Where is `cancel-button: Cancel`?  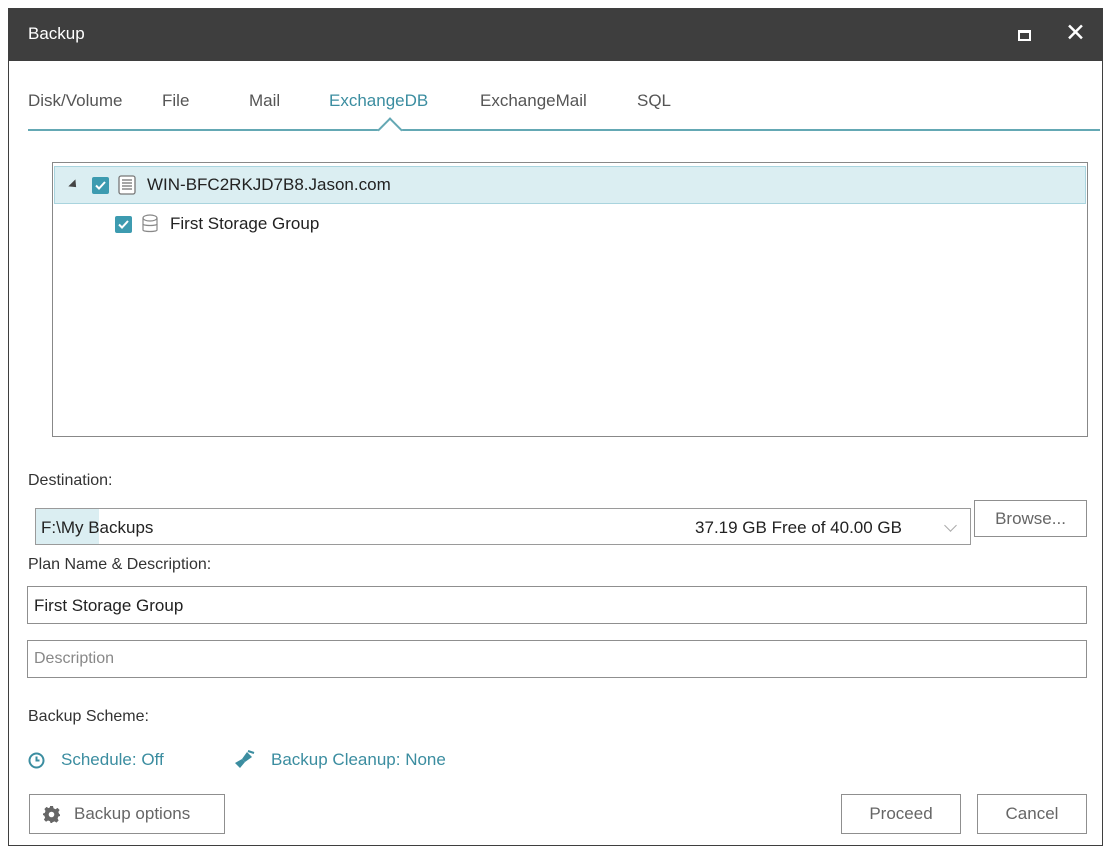
cancel-button: Cancel is located at coordinates (1032, 814).